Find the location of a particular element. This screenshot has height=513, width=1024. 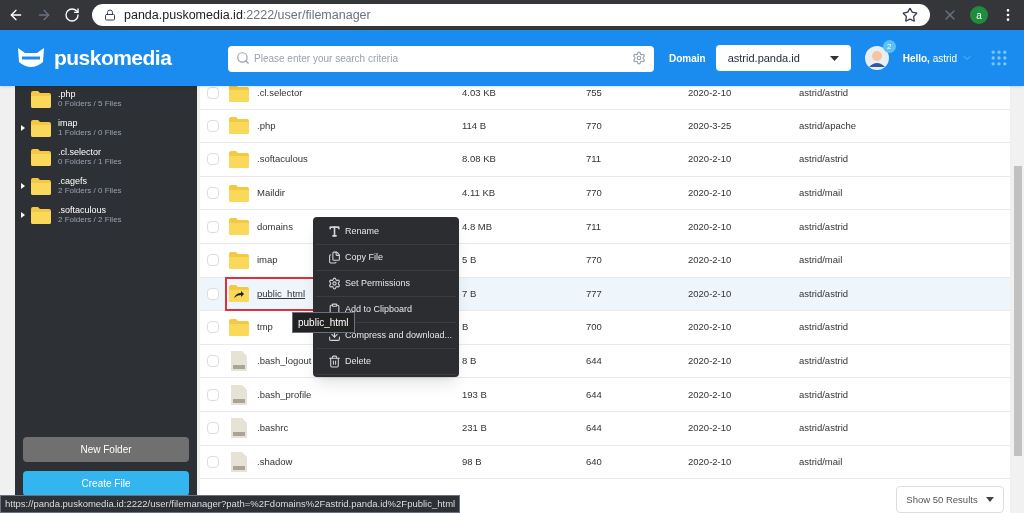

tree-item: .cagefs 2 Folders / 0 Files is located at coordinates (90, 186).